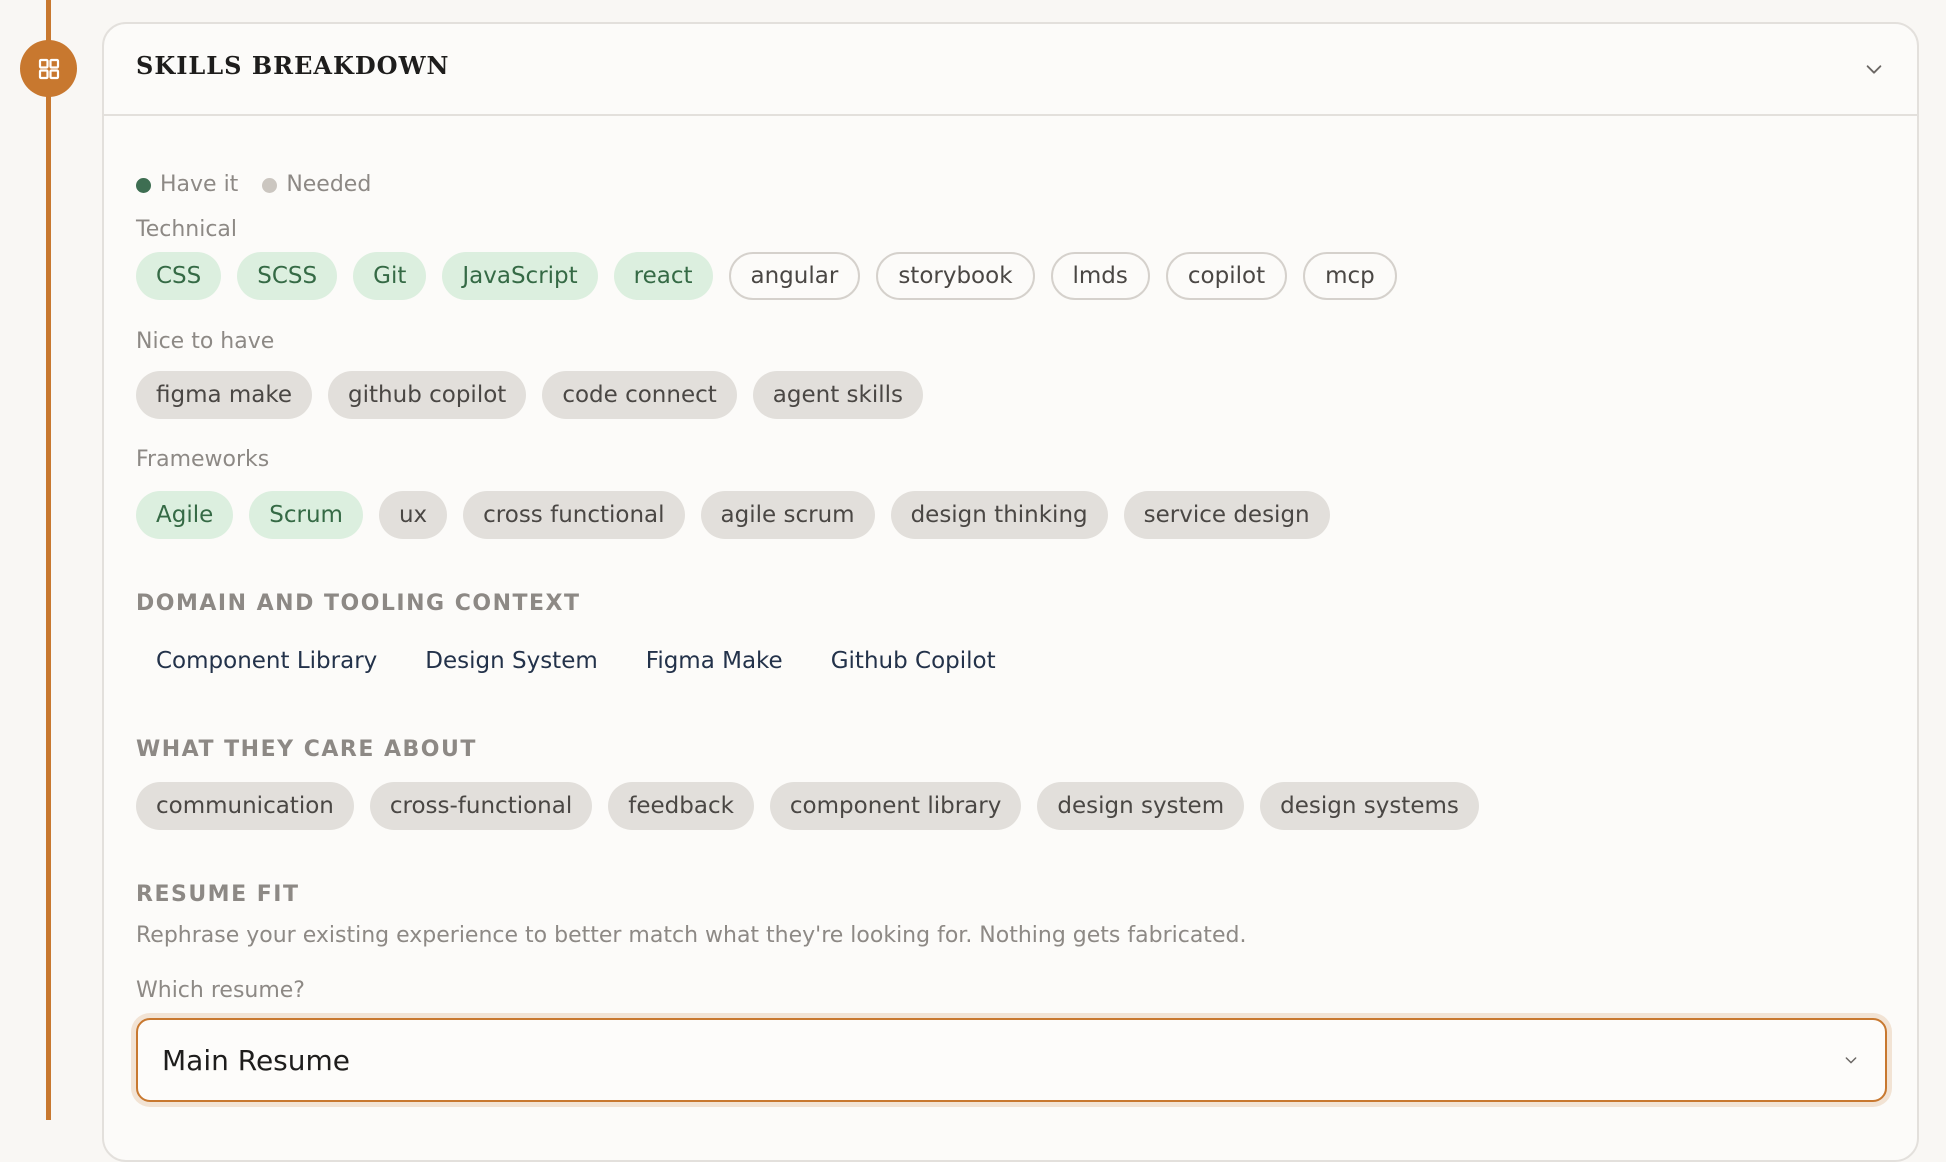 This screenshot has width=1946, height=1162. Describe the element at coordinates (306, 515) in the screenshot. I see `skill-tag: Scrum` at that location.